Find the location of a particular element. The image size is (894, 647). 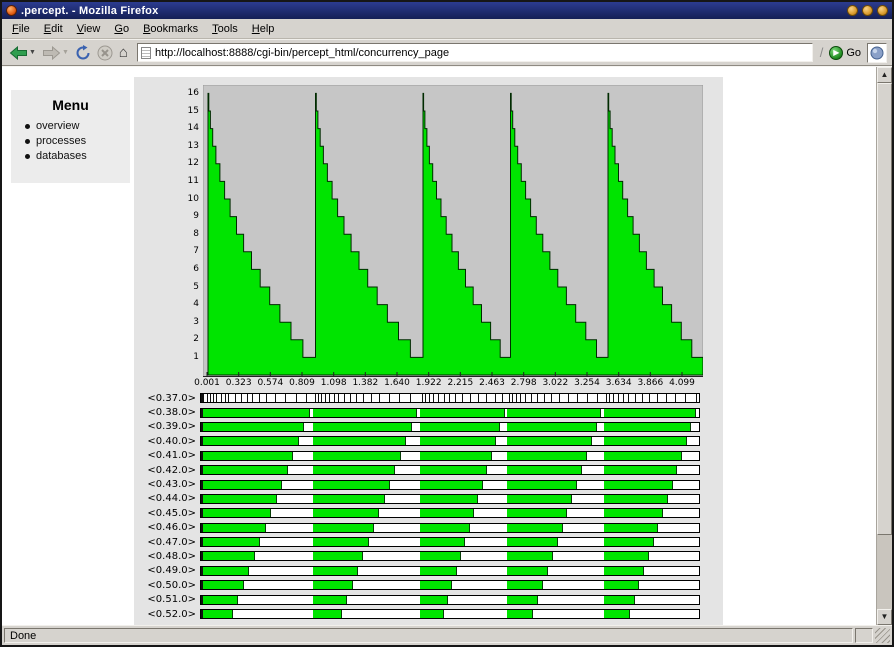

menu-edit: Edit is located at coordinates (53, 29).